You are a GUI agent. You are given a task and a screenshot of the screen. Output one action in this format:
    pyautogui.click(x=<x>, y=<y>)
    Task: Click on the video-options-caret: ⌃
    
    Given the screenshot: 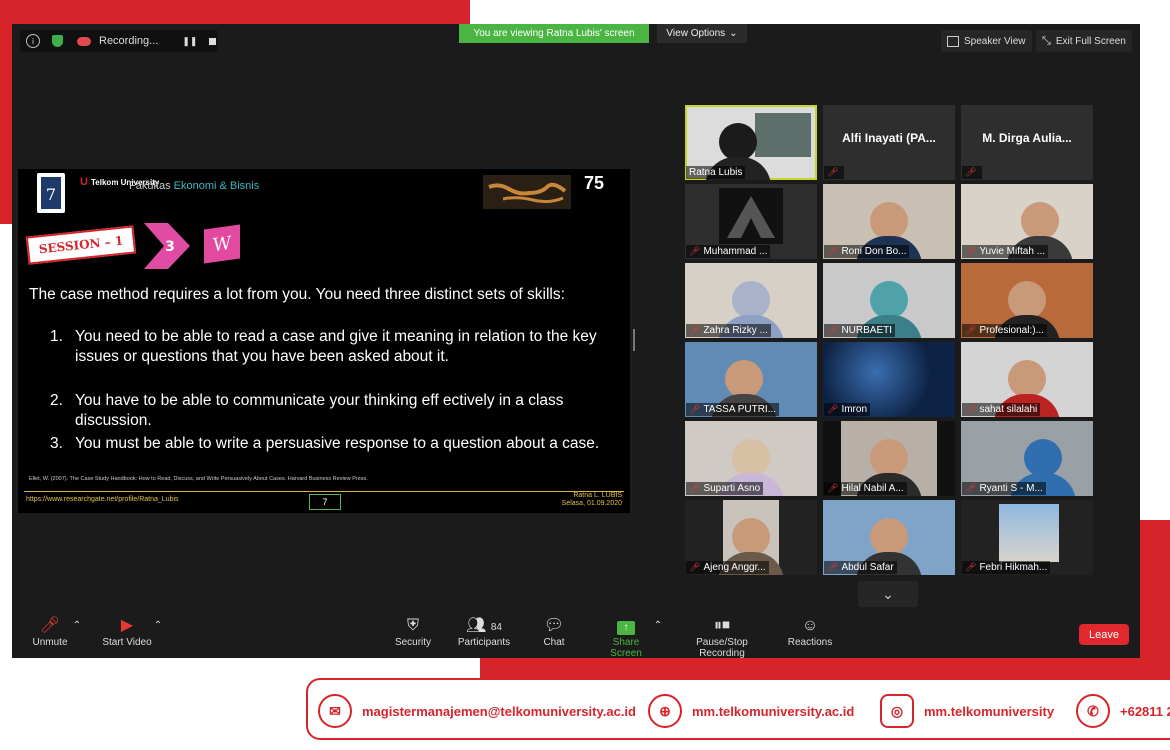 What is the action you would take?
    pyautogui.click(x=158, y=626)
    